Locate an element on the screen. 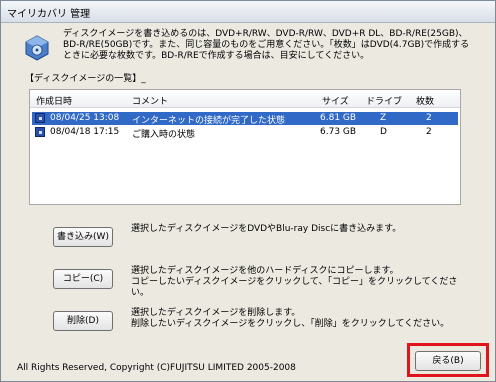 Image resolution: width=496 pixels, height=382 pixels. row-date: 08/04/25 13:08 is located at coordinates (85, 118).